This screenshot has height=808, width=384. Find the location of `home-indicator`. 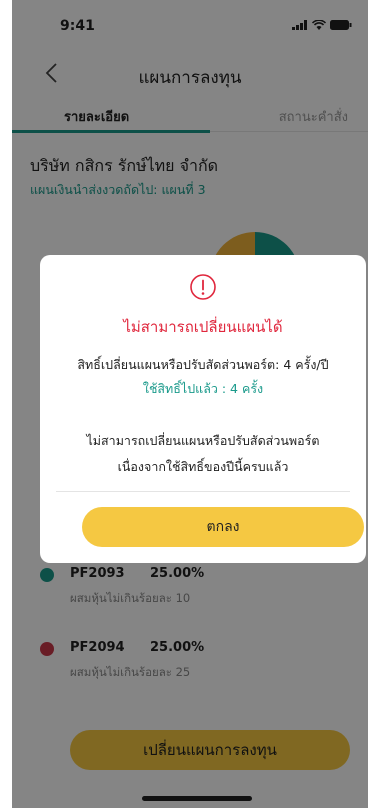

home-indicator is located at coordinates (197, 798).